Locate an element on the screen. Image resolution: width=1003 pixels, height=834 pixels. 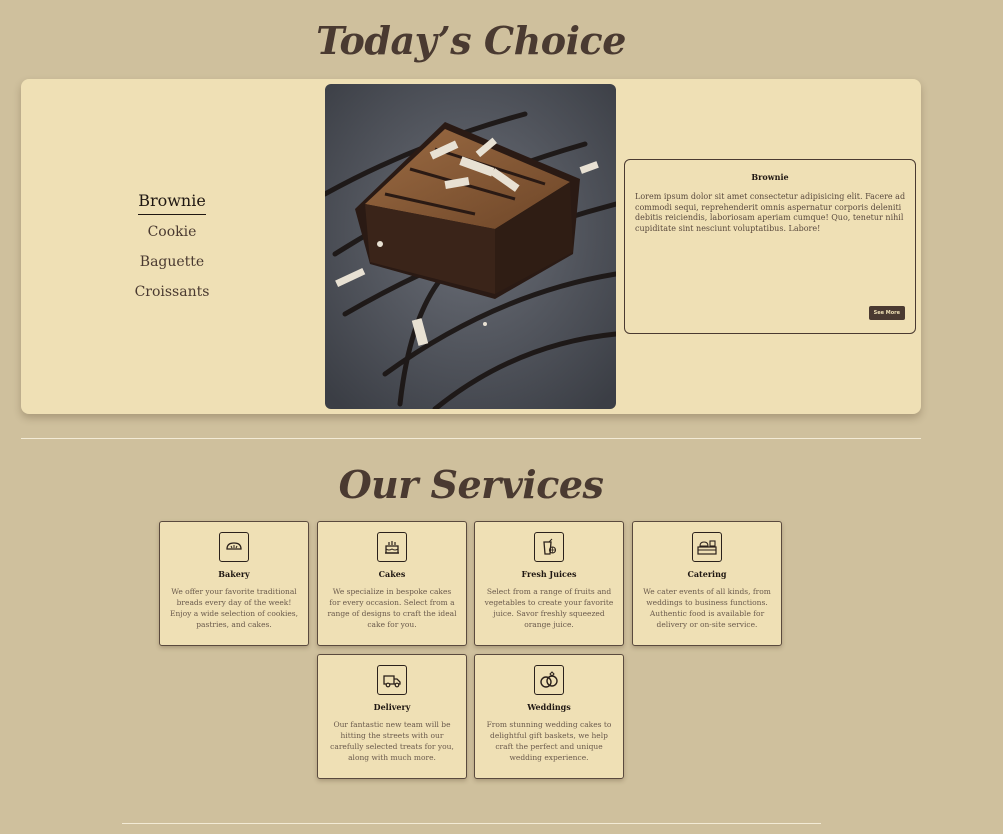
service-title: Delivery is located at coordinates (392, 707).